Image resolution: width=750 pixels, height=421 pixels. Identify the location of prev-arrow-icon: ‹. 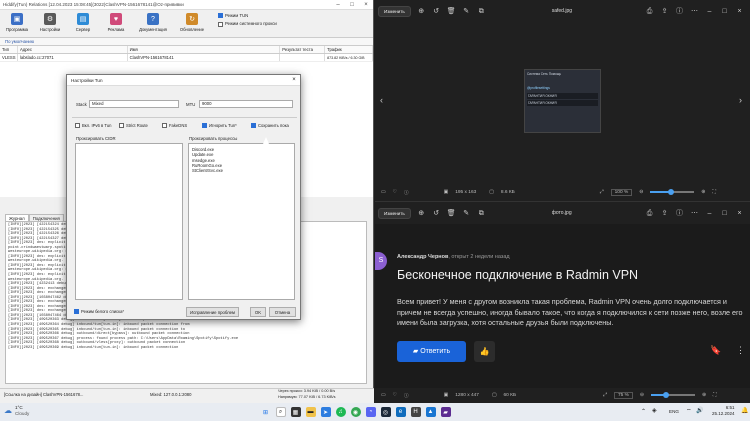
(381, 100).